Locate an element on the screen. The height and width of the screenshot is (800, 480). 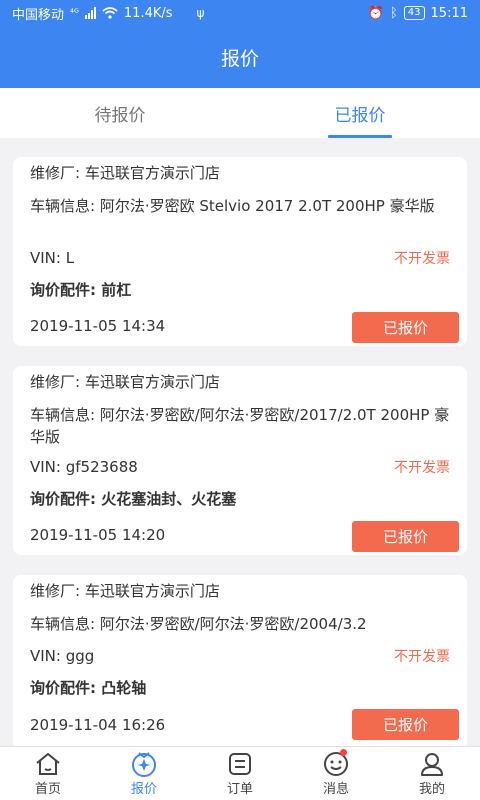
vin-number: VIN: ggg is located at coordinates (62, 656).